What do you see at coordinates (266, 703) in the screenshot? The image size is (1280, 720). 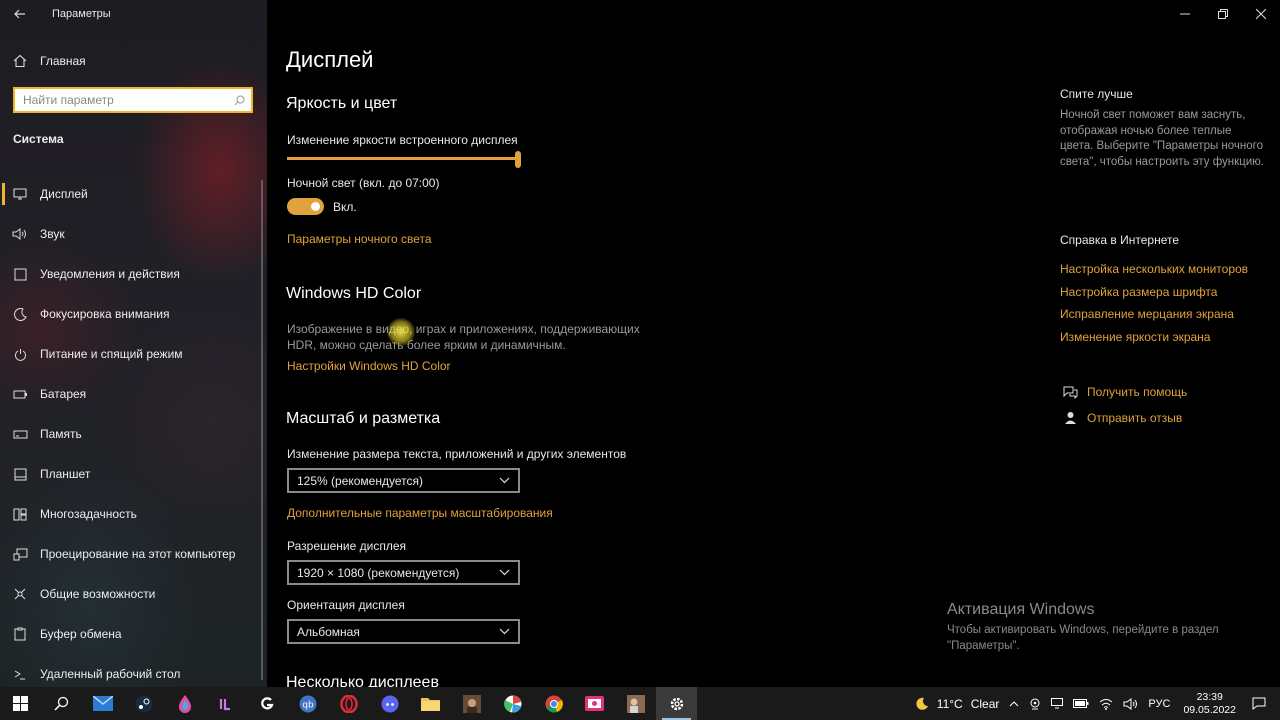 I see `taskbar-app-g` at bounding box center [266, 703].